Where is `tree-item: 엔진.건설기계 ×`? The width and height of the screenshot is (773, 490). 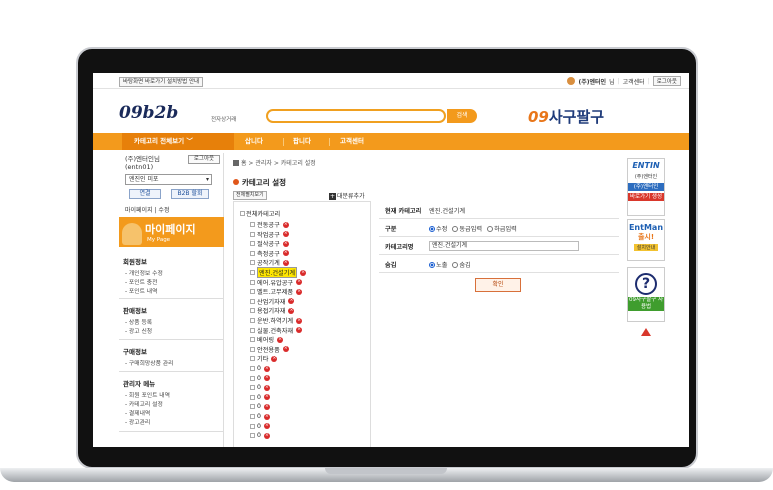
tree-item: 엔진.건설기계 × is located at coordinates (278, 272).